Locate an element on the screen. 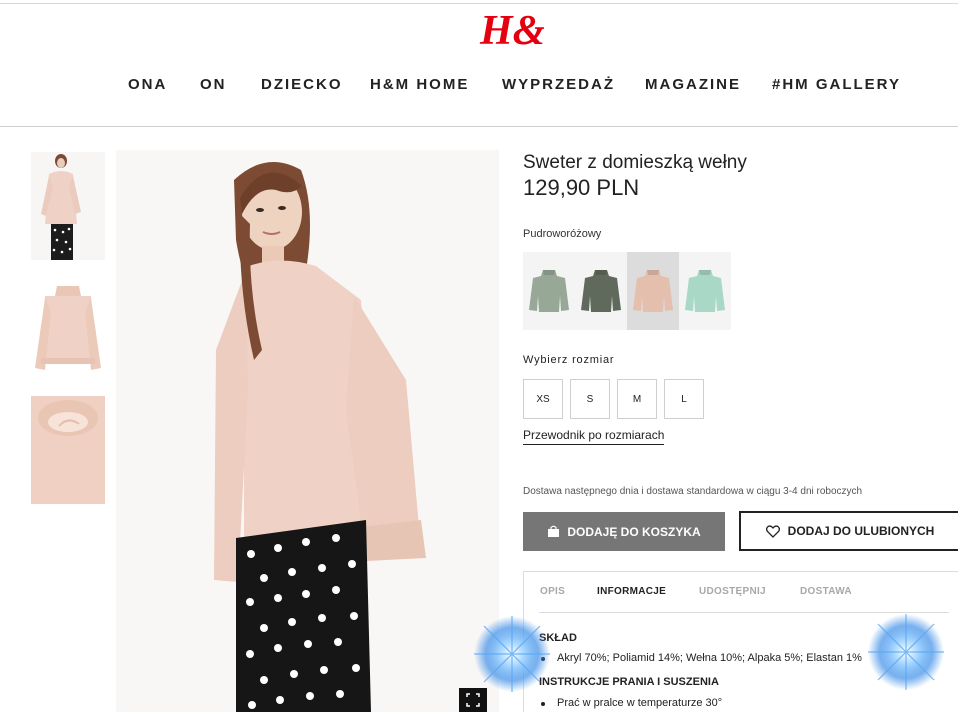 The width and height of the screenshot is (958, 712). size-guide-link: Przewodnik po rozmiarach is located at coordinates (594, 436).